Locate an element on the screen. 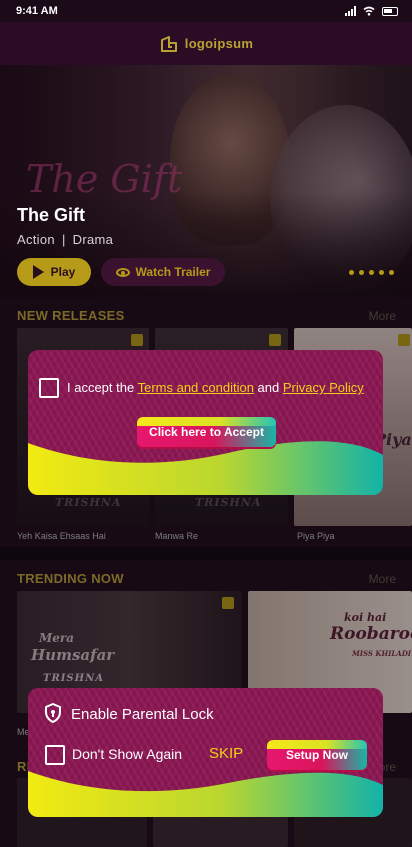 The image size is (412, 847). watch-trailer-label: Watch Trailer is located at coordinates (173, 272).